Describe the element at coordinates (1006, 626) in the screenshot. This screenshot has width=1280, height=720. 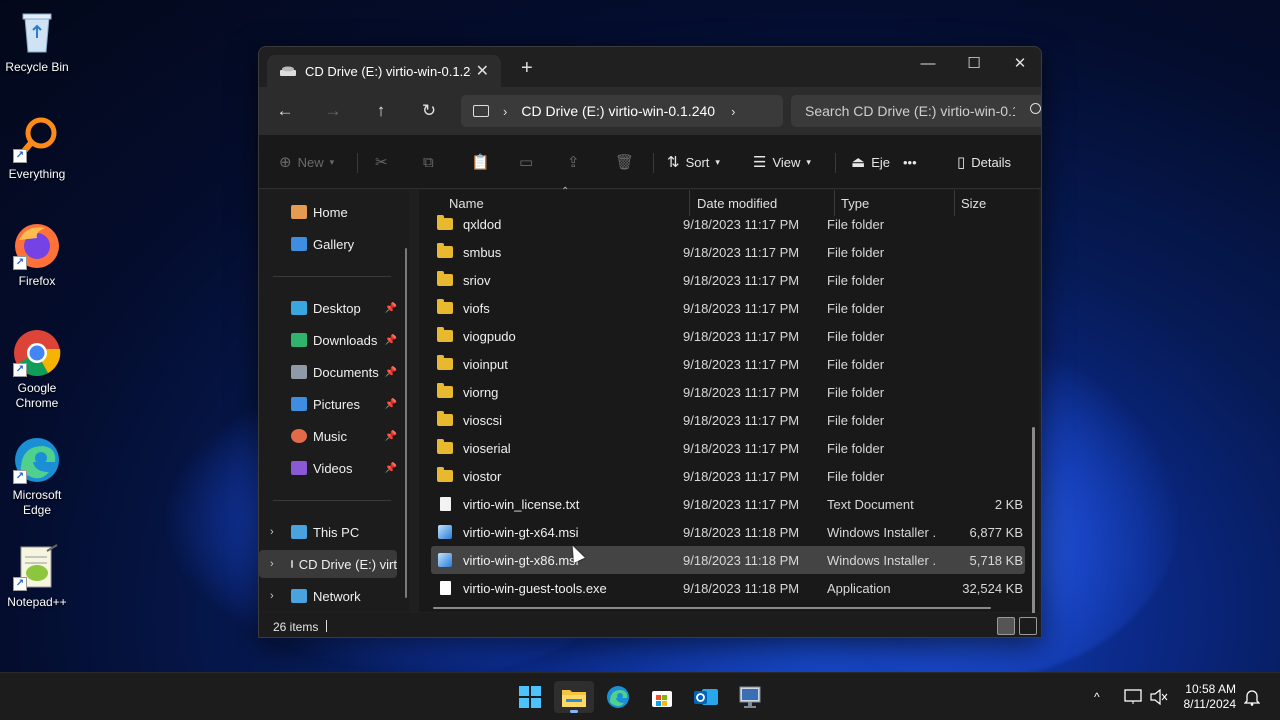
I see `details-view-icon` at that location.